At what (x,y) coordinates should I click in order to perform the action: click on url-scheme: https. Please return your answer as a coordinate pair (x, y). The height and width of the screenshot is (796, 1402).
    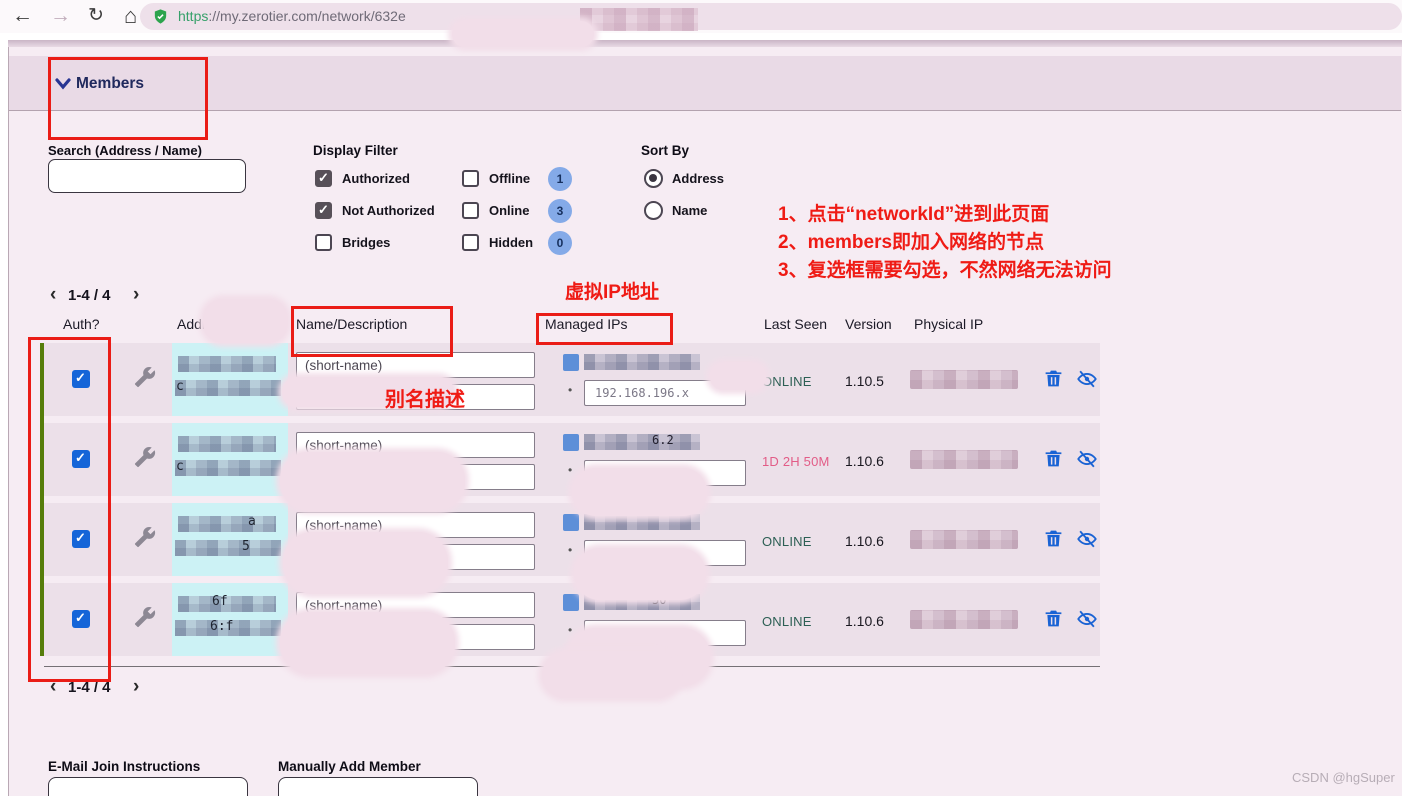
    Looking at the image, I should click on (193, 16).